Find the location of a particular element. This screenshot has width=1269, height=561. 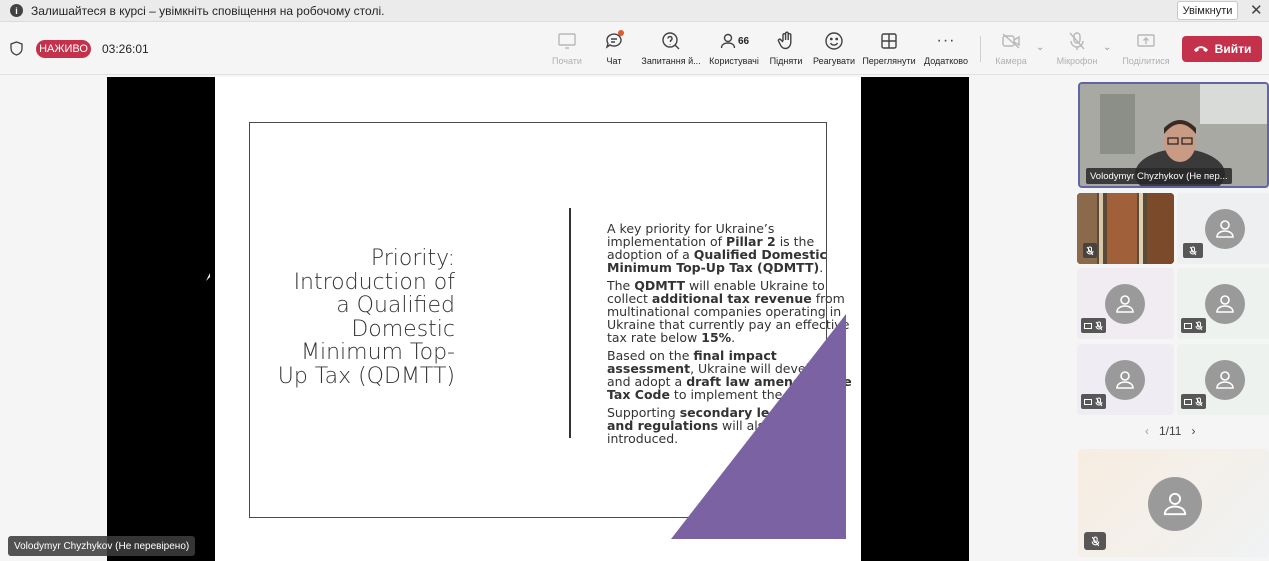

react-button: Реагувати is located at coordinates (834, 50).